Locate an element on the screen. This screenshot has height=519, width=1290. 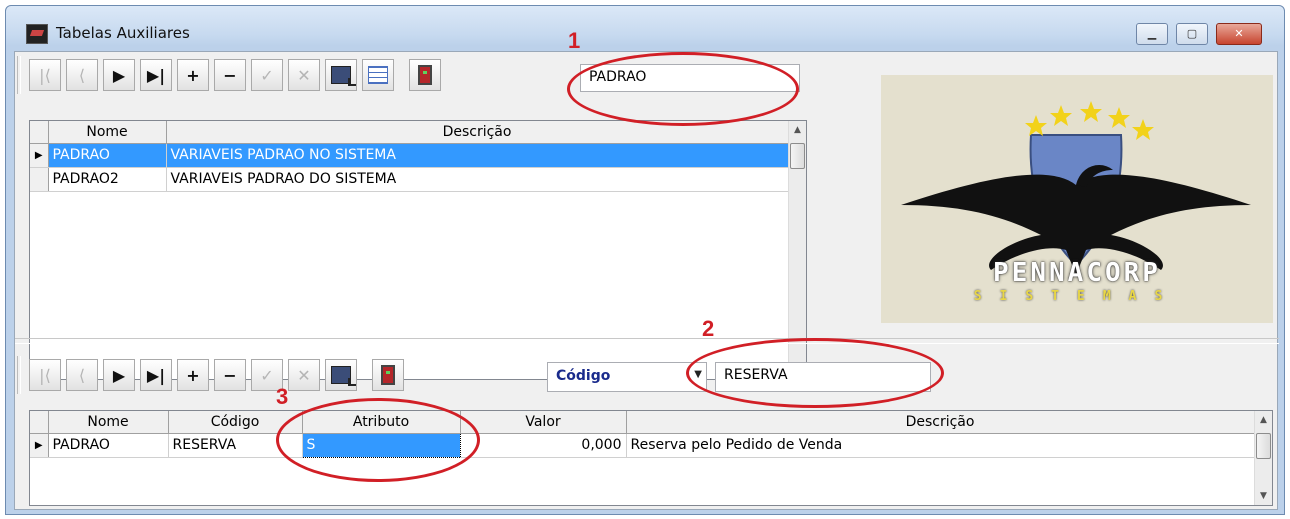
filter-field-value: Código is located at coordinates (583, 376).